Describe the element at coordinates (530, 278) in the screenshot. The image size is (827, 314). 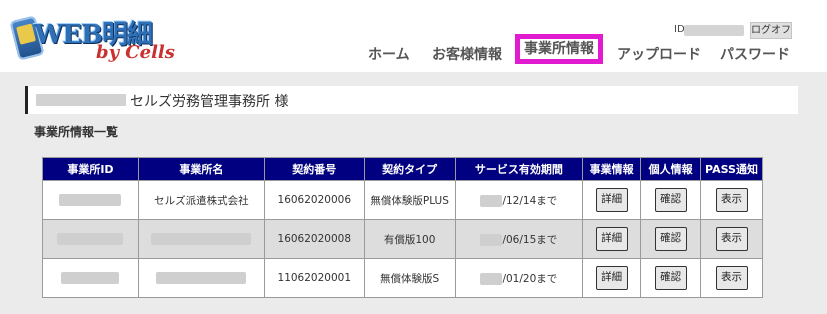
I see `service-period-text: /01/20まで` at that location.